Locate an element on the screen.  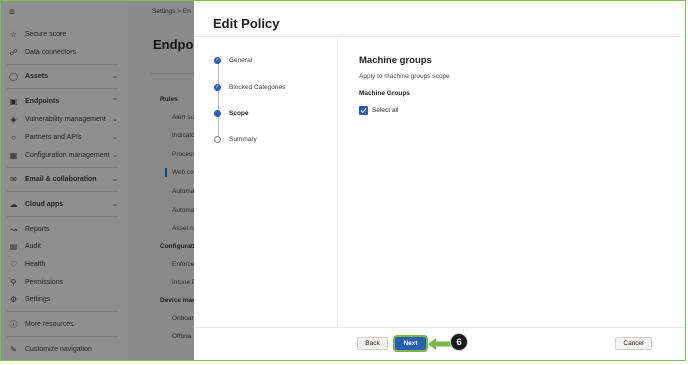
step-summary: Summary is located at coordinates (235, 139).